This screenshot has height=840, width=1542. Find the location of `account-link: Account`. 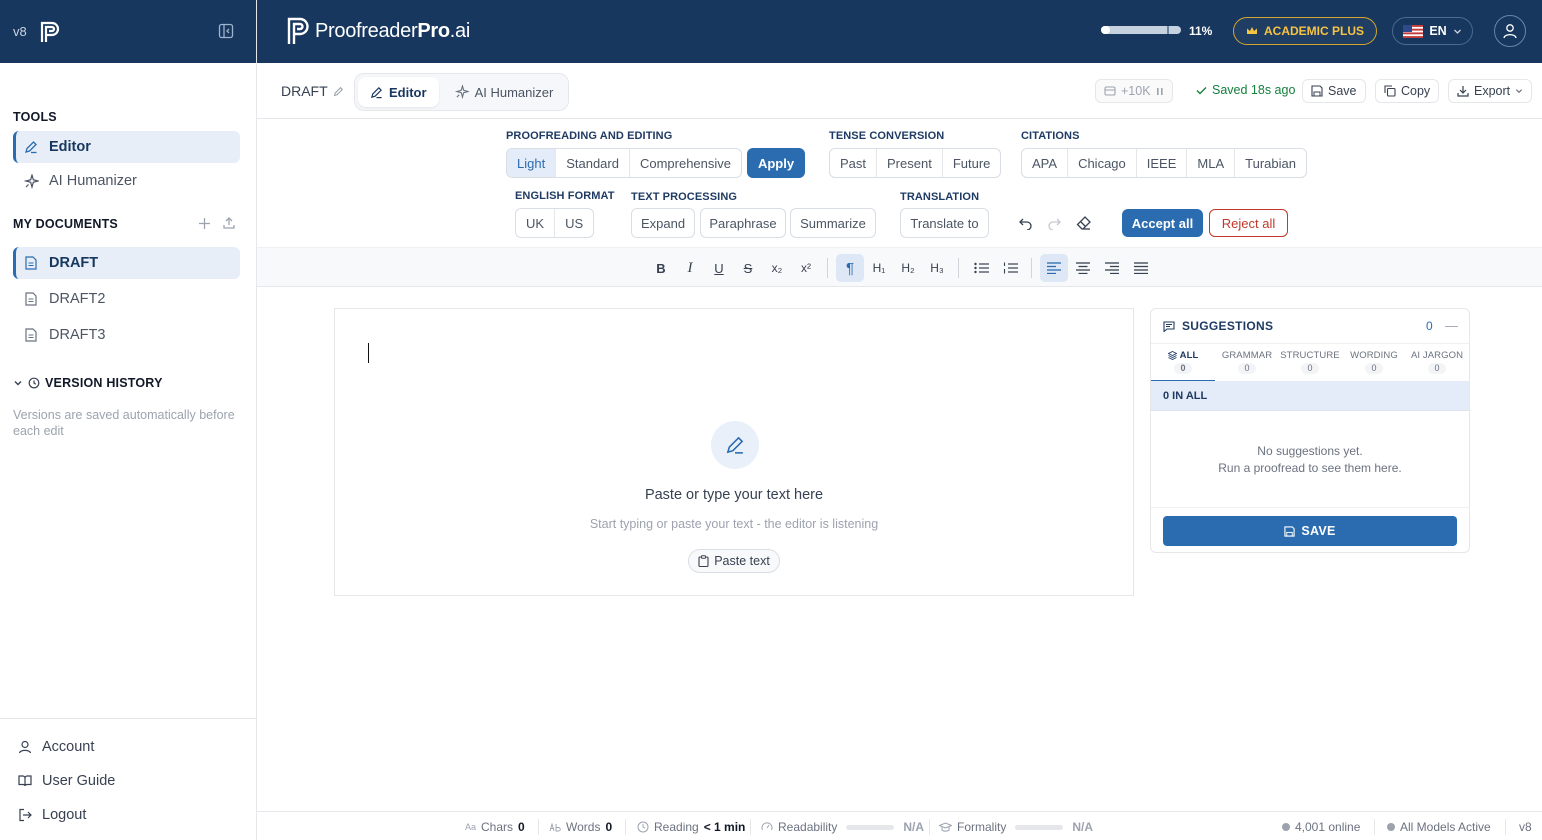

account-link: Account is located at coordinates (56, 747).